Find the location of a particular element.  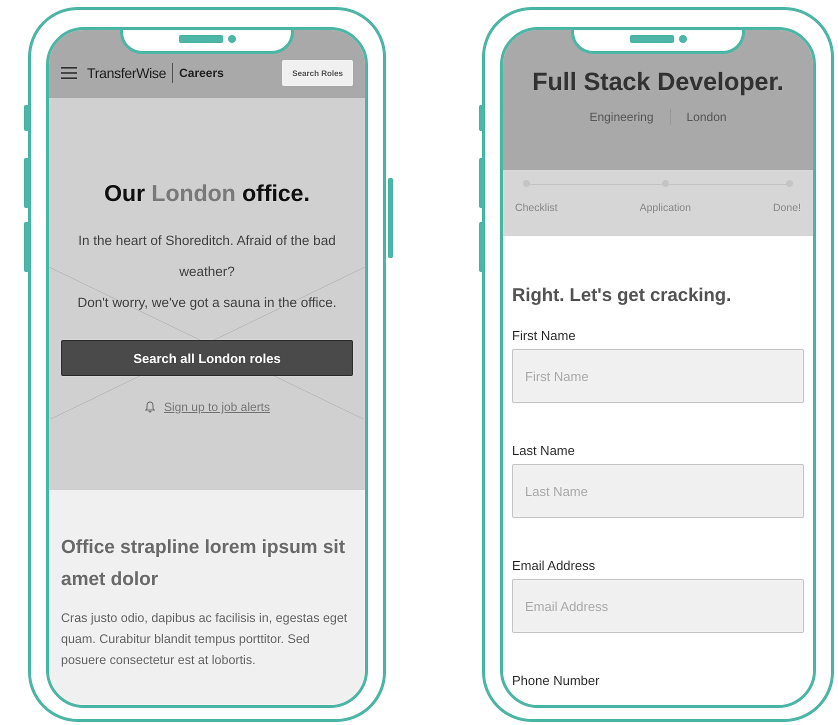

text-input-field: Email Address is located at coordinates (658, 606).